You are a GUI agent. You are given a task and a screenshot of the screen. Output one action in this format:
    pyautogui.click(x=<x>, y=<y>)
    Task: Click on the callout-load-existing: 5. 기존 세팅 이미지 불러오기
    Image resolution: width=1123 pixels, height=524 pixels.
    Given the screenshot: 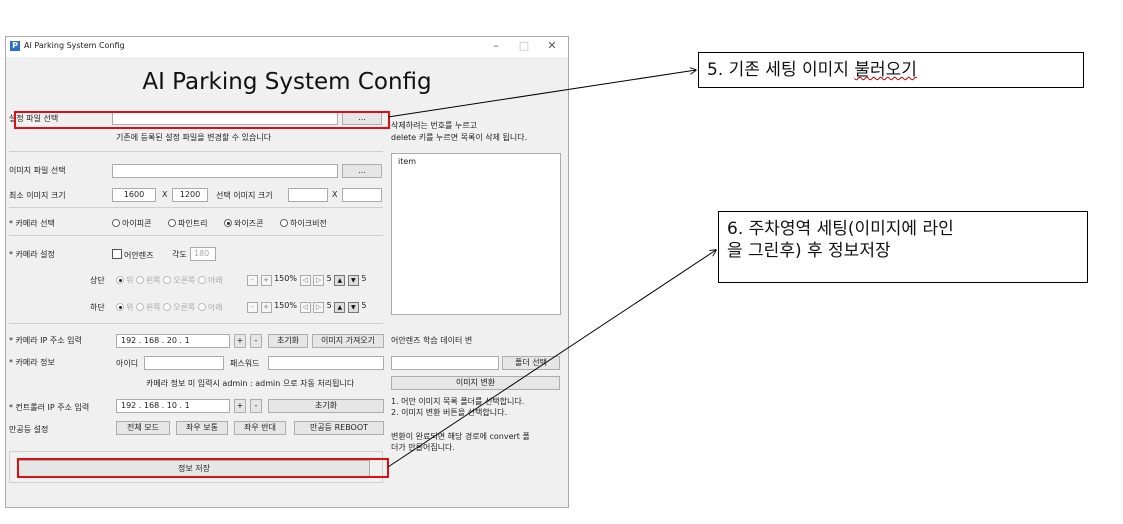 What is the action you would take?
    pyautogui.click(x=891, y=70)
    